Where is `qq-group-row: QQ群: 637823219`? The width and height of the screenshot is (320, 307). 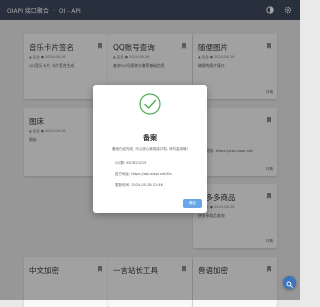
qq-group-row: QQ群: 637823219 is located at coordinates (130, 163).